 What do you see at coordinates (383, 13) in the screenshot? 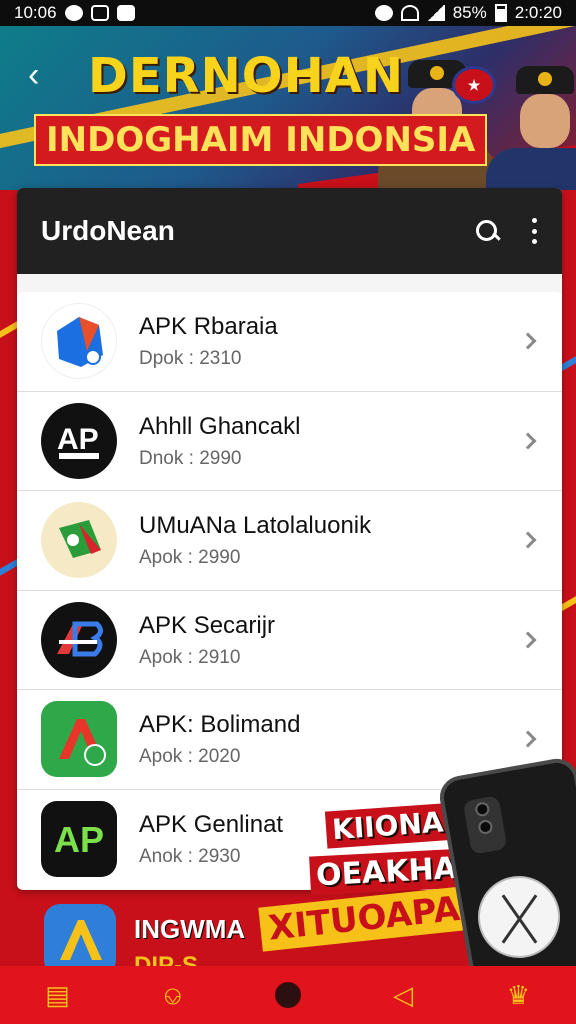
I see `alarm-icon` at bounding box center [383, 13].